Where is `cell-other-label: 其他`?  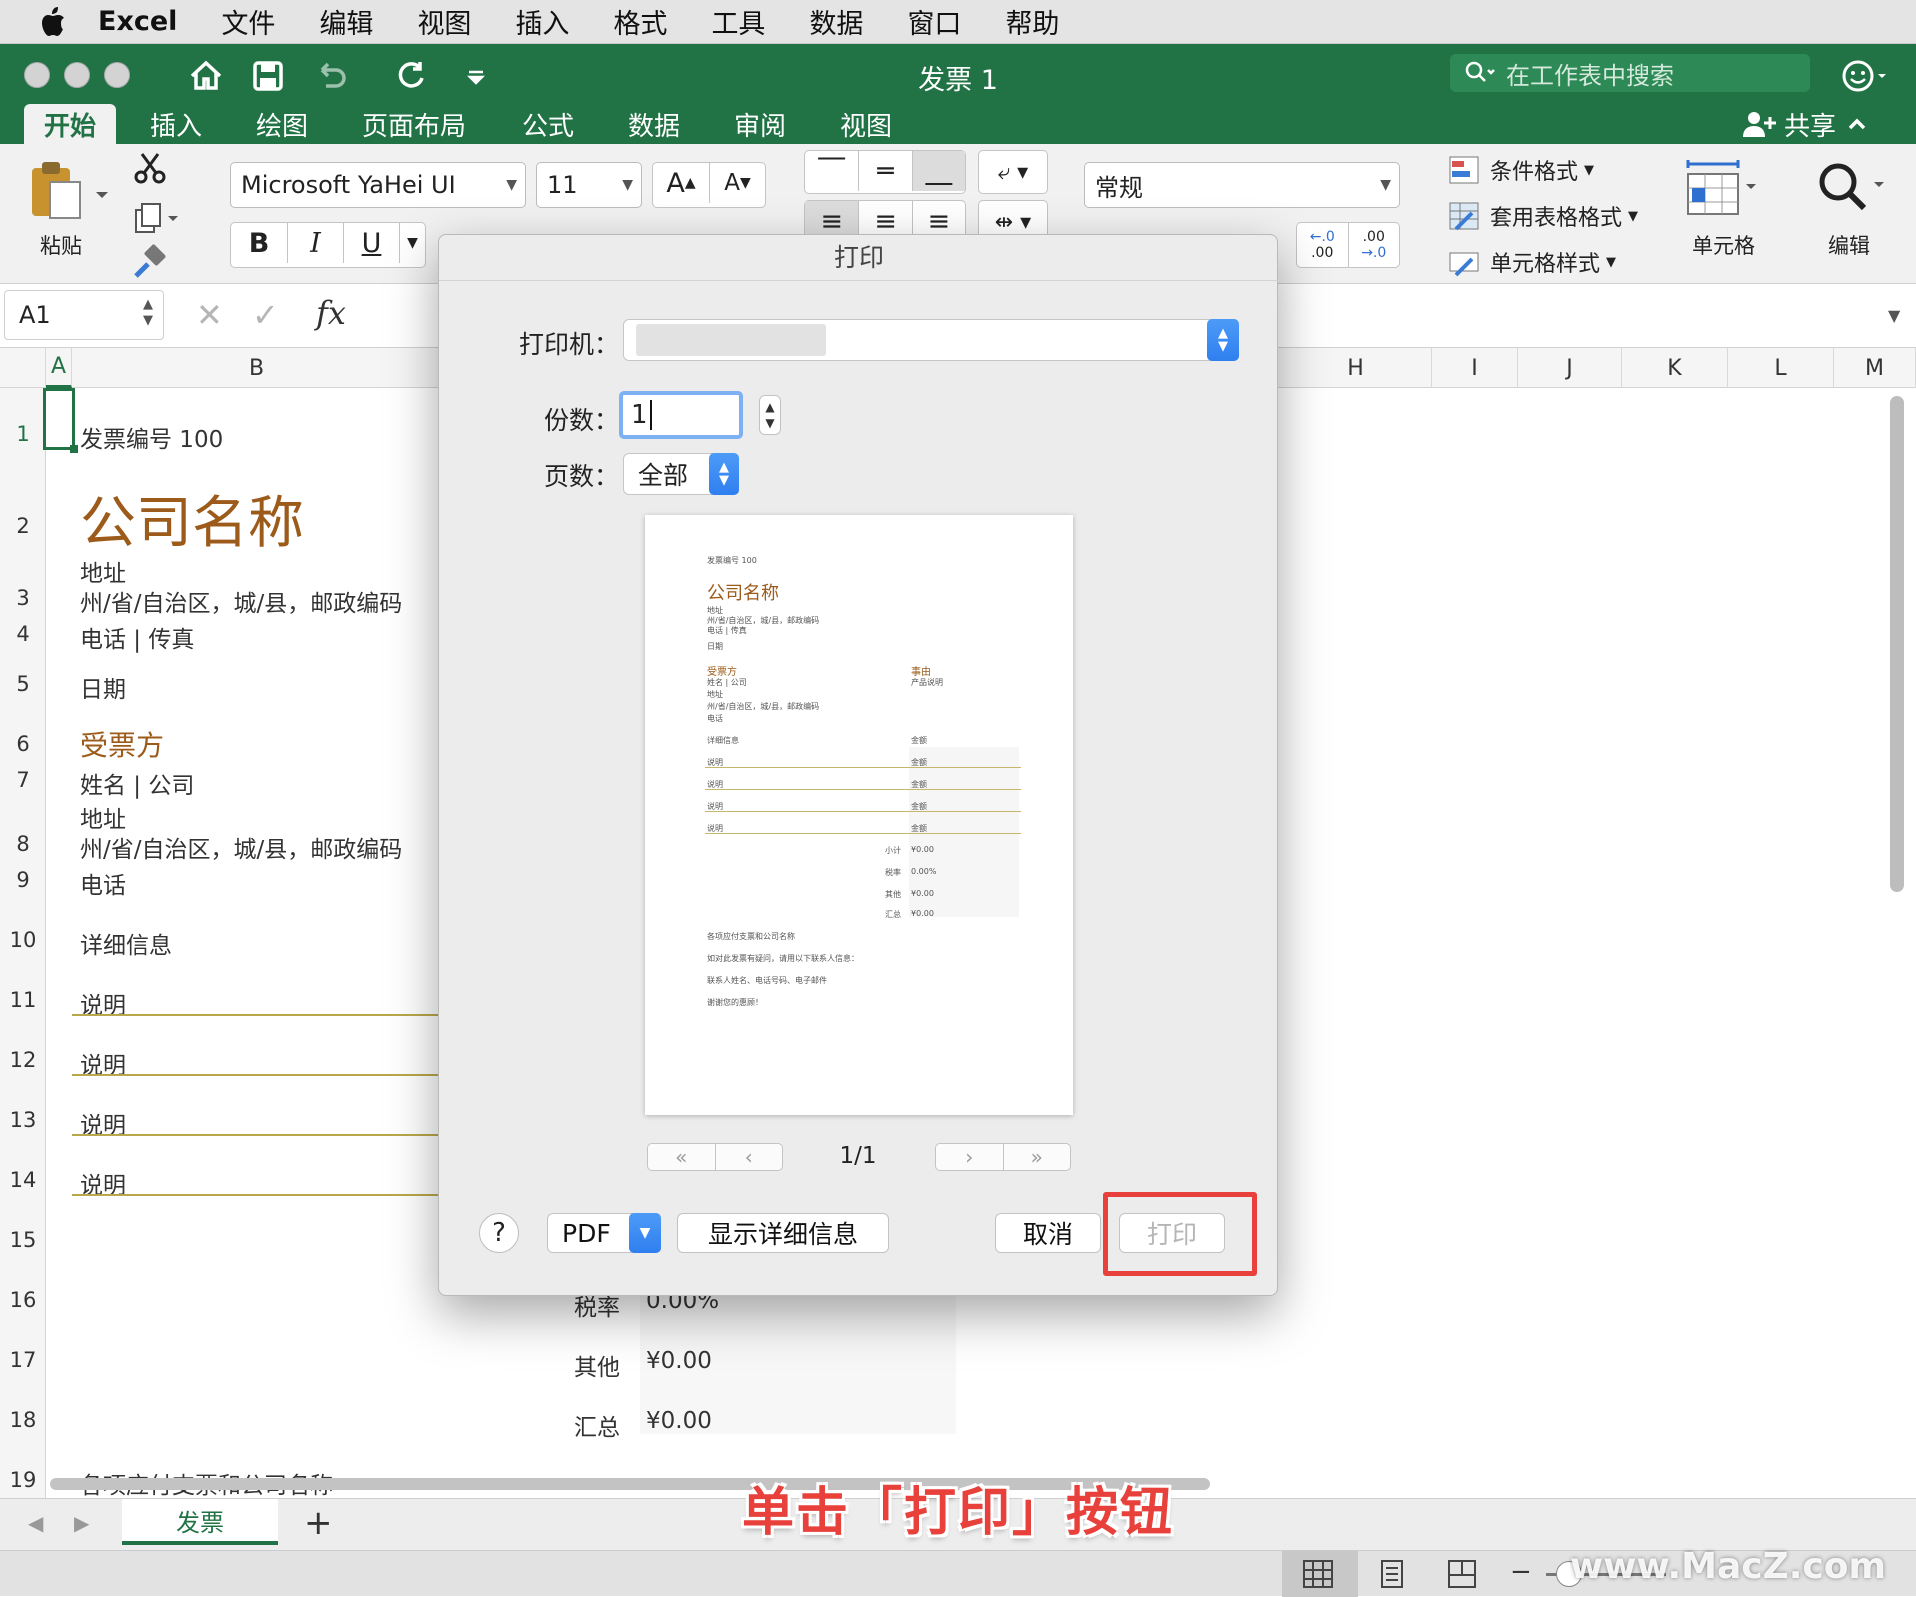 cell-other-label: 其他 is located at coordinates (597, 1365).